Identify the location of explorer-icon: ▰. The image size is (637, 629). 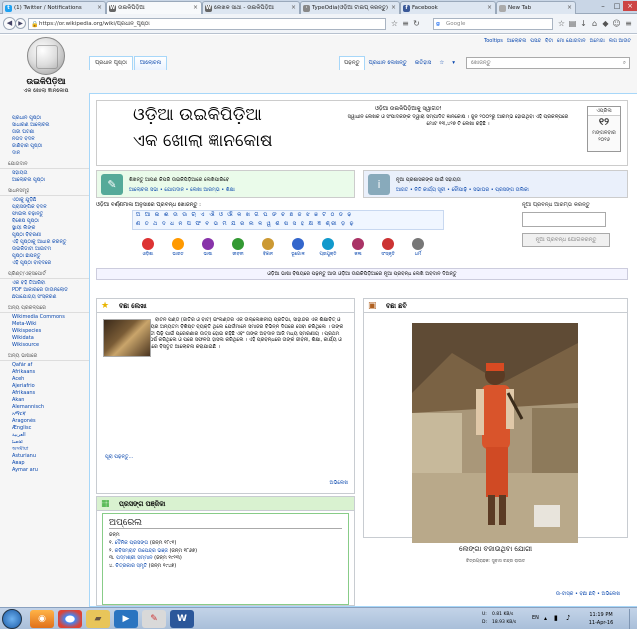
(98, 619).